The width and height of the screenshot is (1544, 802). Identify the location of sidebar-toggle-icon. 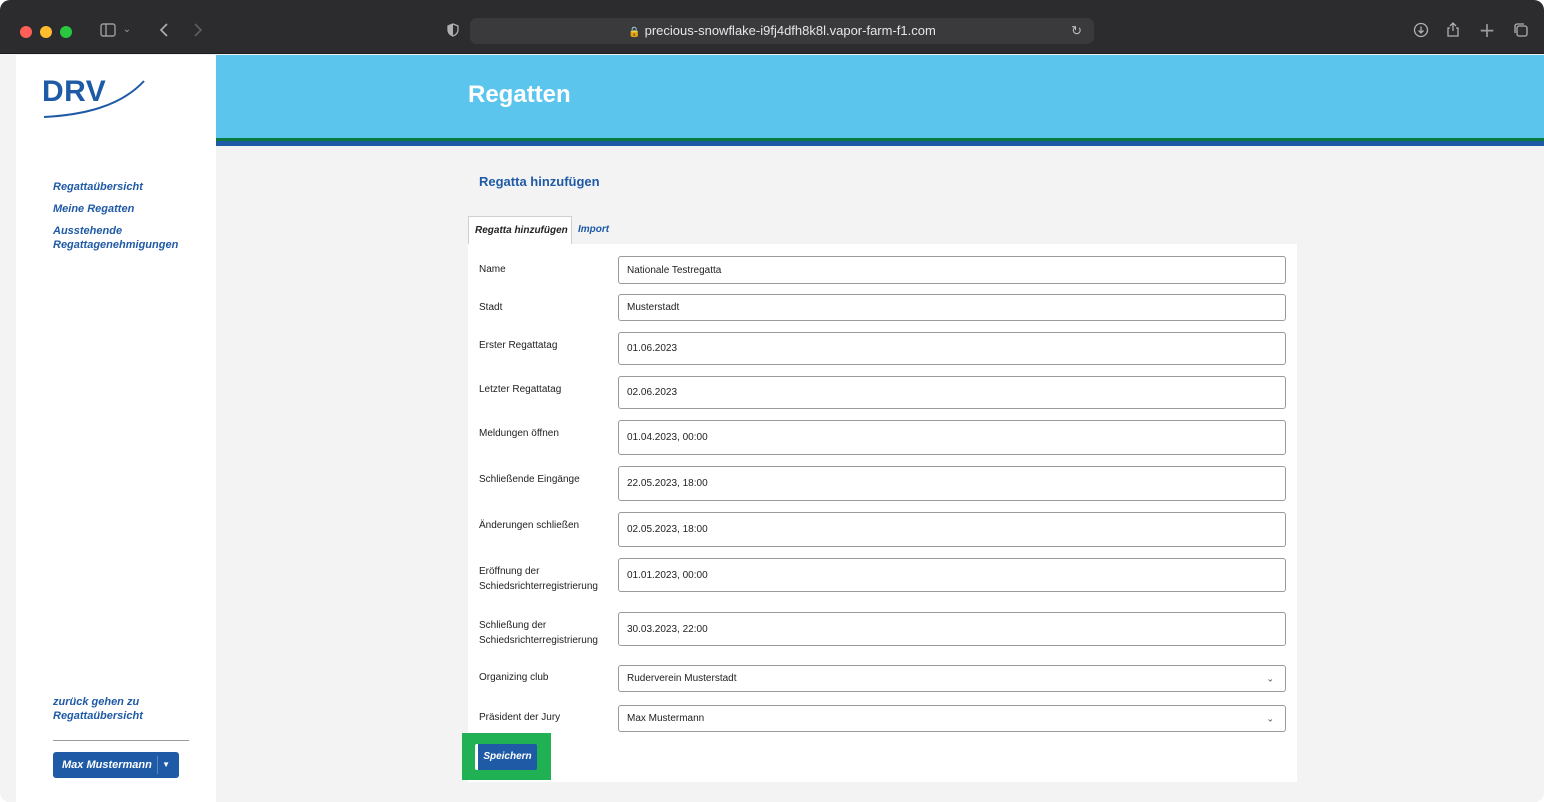
(108, 30).